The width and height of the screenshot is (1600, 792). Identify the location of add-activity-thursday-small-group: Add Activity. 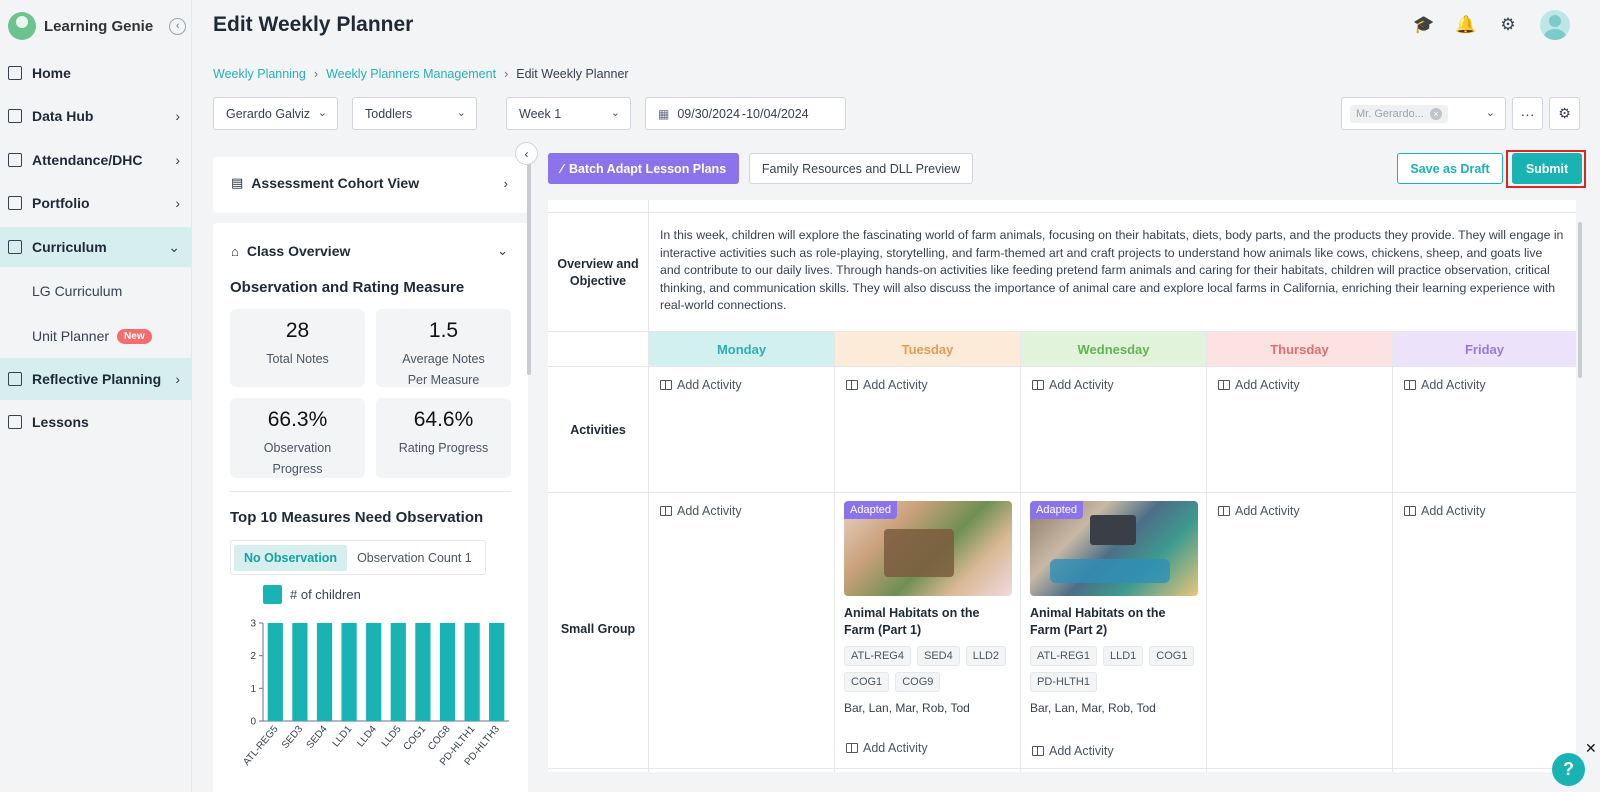
(1259, 511).